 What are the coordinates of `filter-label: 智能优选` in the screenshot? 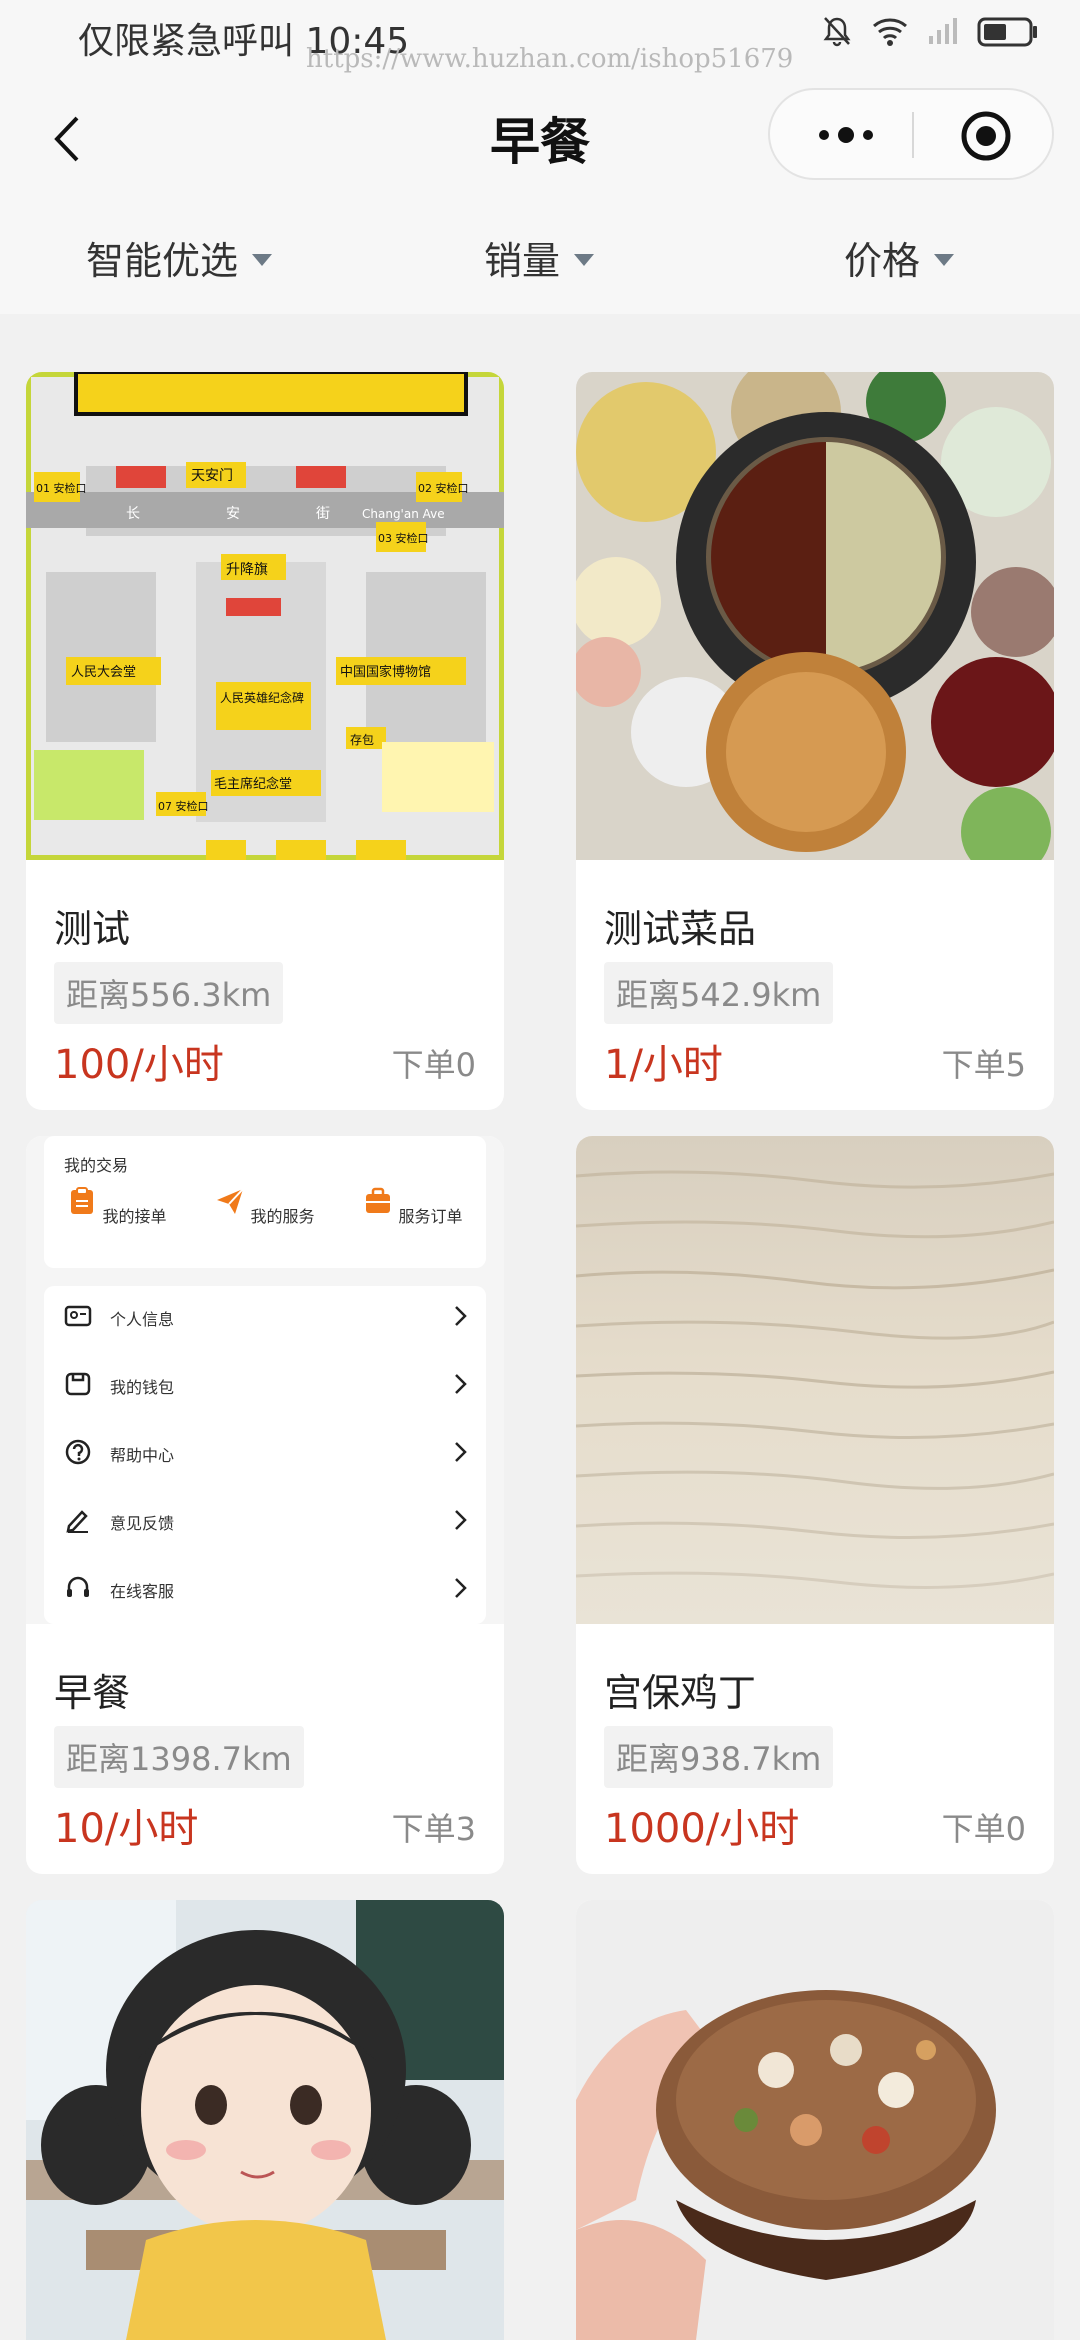 It's located at (162, 261).